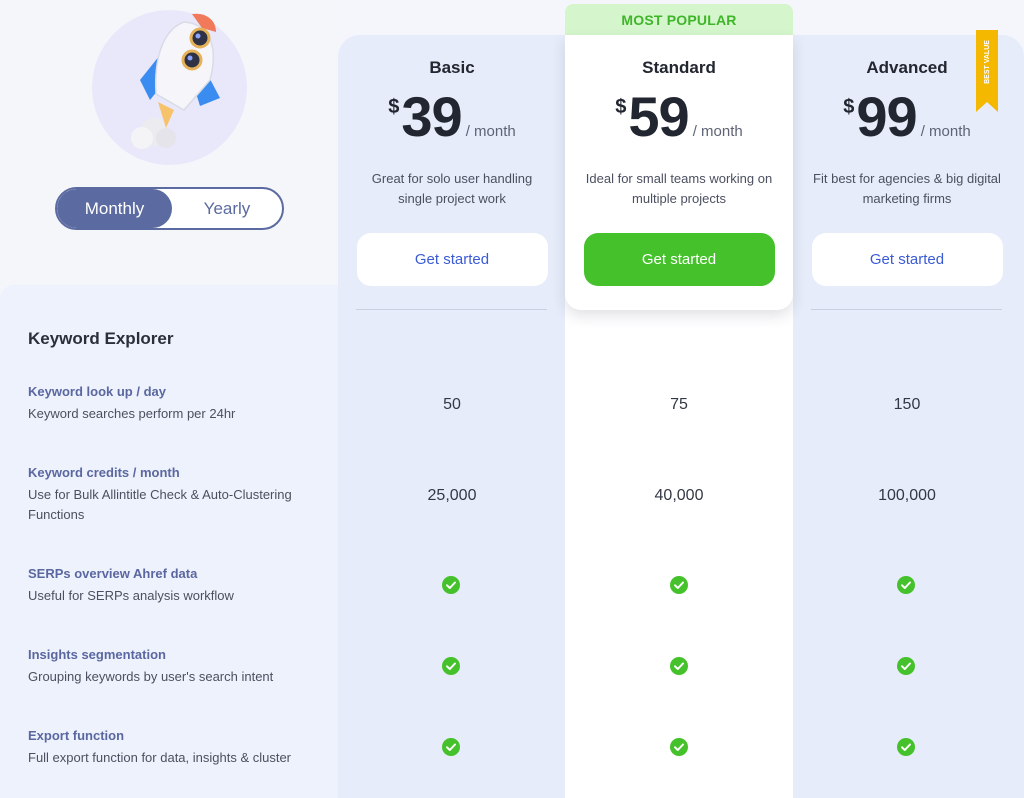  What do you see at coordinates (114, 208) in the screenshot?
I see `monthly-option: Monthly` at bounding box center [114, 208].